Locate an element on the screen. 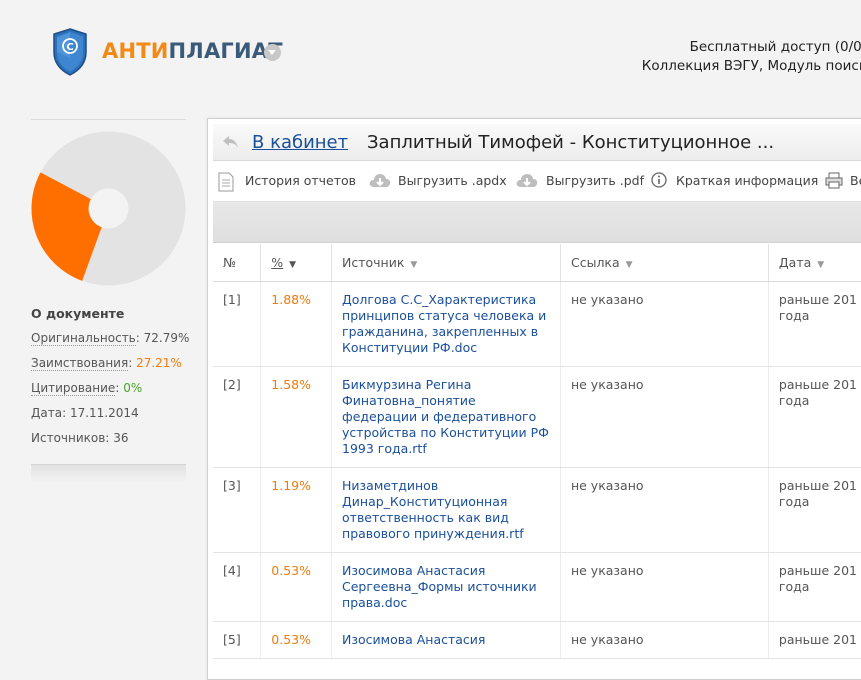  document-info-title: О документе is located at coordinates (78, 313).